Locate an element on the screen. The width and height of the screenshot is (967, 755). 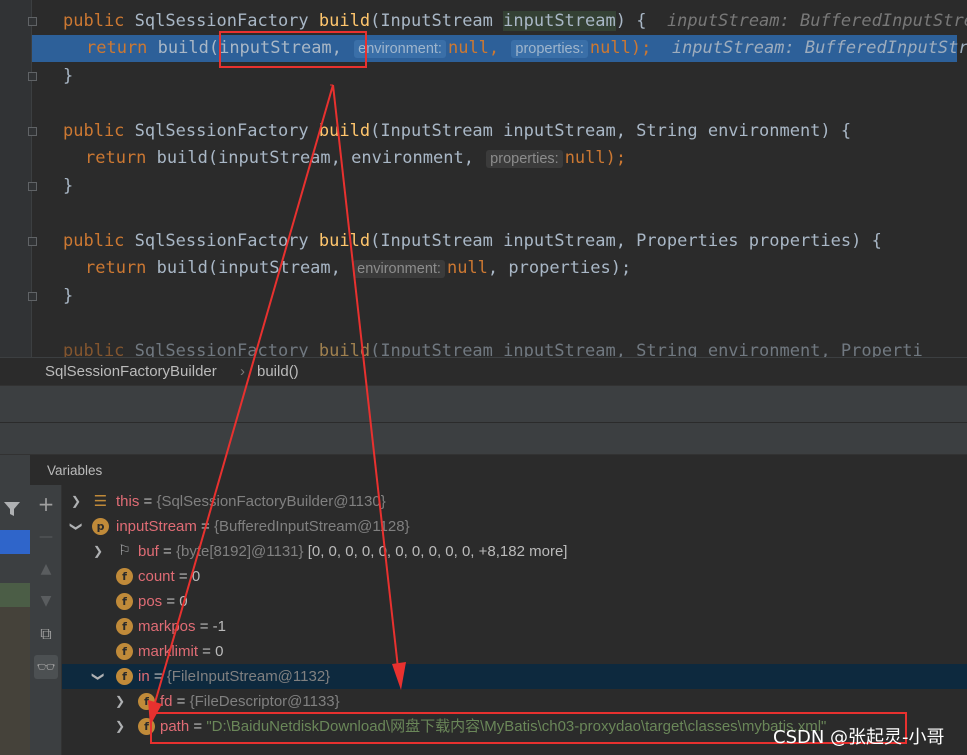
variable-row: ❯ f fd = {FileDescriptor@1133} is located at coordinates (514, 701).